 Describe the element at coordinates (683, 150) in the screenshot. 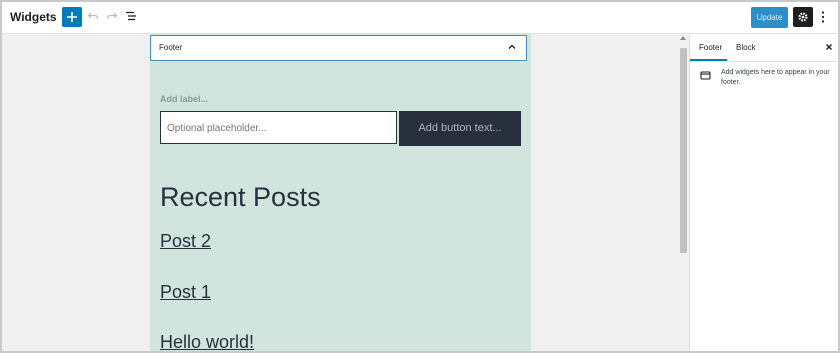

I see `scrollbar-thumb` at that location.